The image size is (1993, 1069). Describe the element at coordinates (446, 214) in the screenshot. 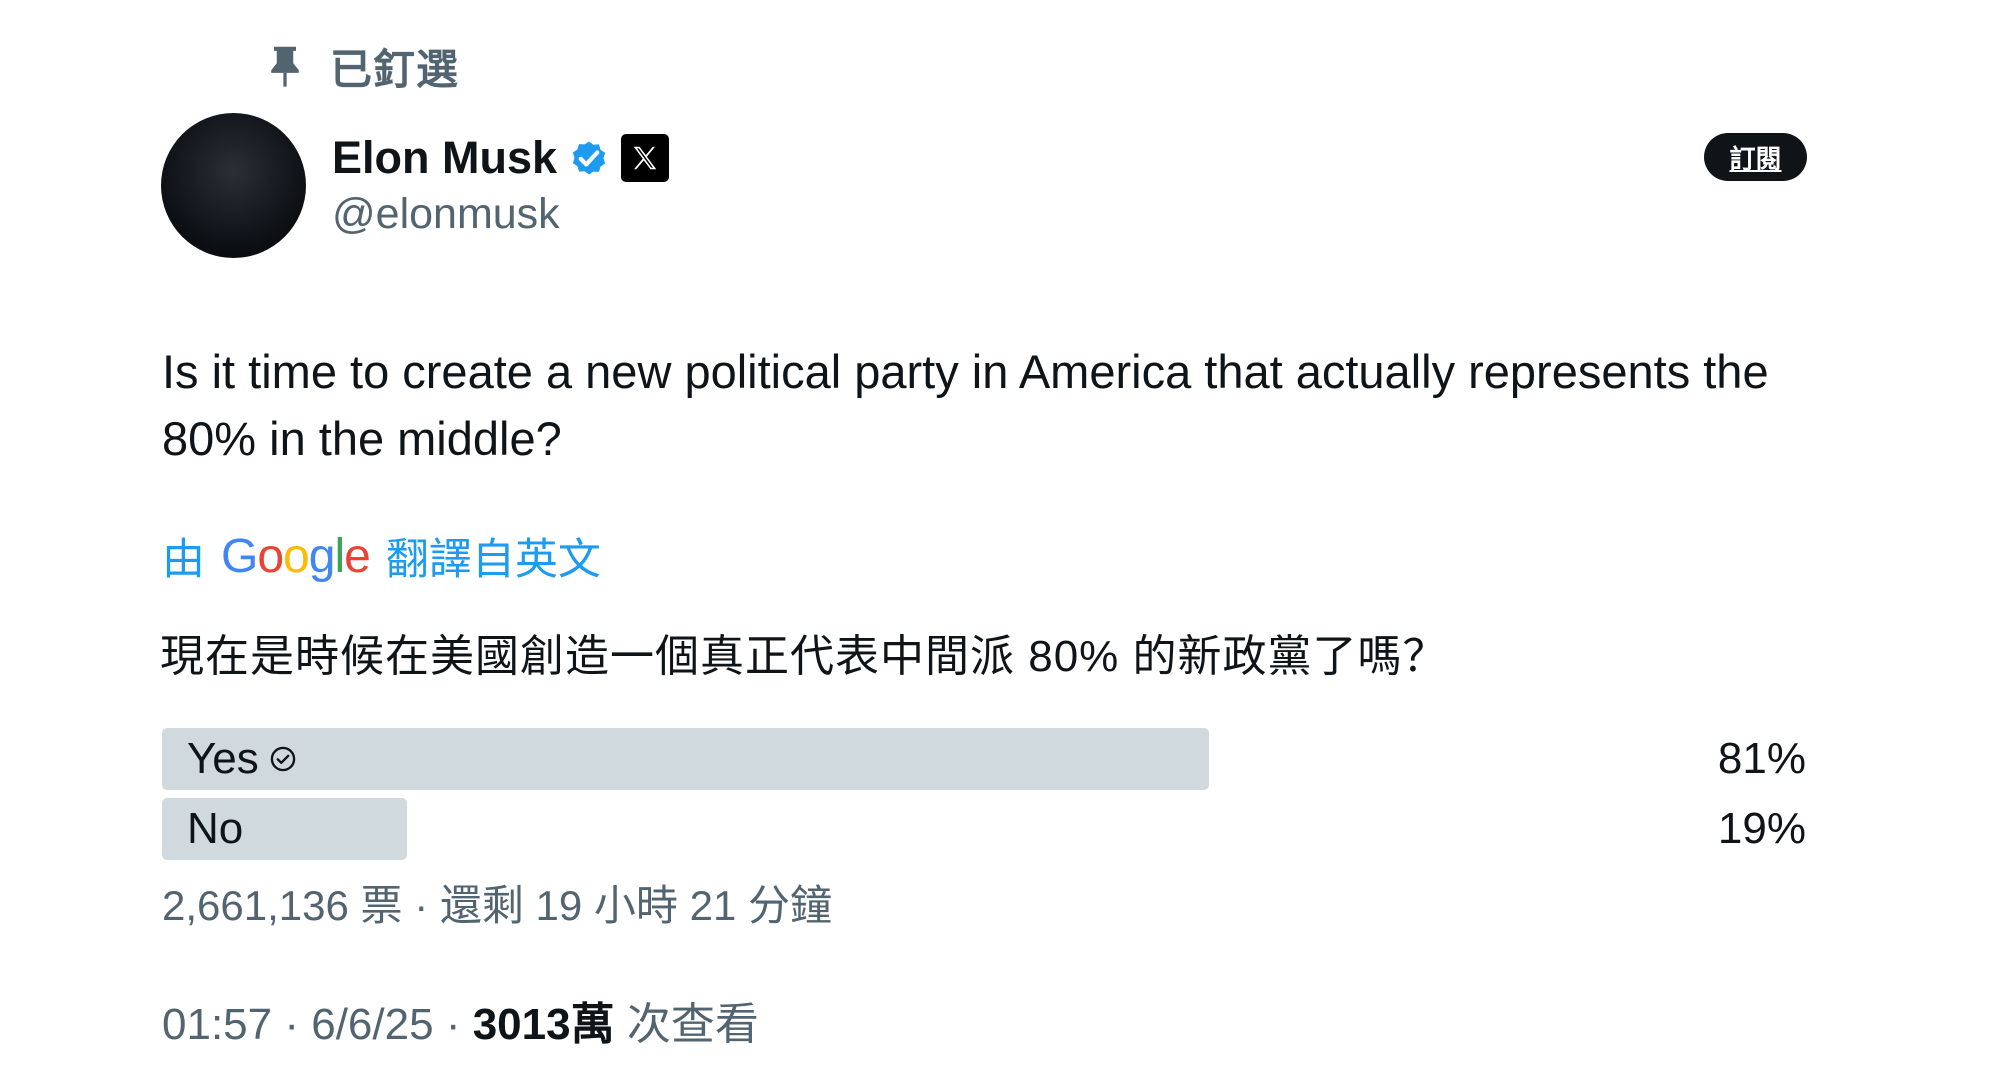

I see `author-handle: @elonmusk` at that location.